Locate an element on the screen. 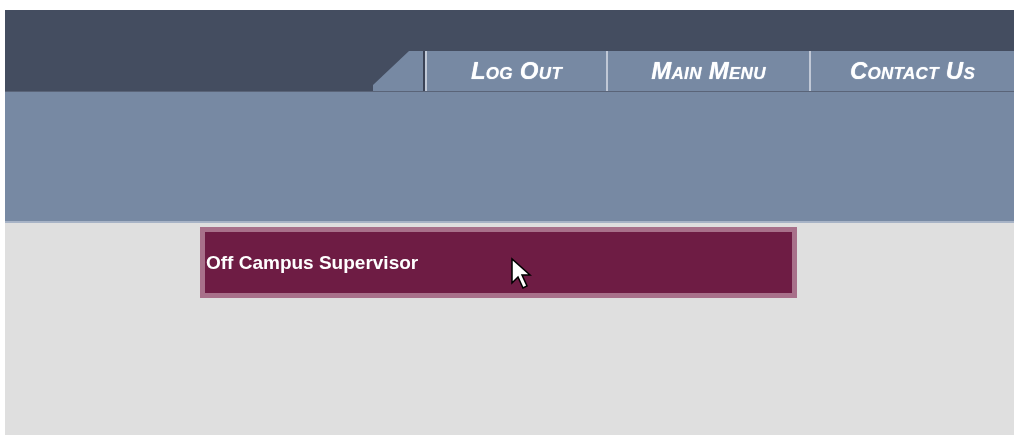 Image resolution: width=1014 pixels, height=435 pixels. tab-corner-icon is located at coordinates (398, 71).